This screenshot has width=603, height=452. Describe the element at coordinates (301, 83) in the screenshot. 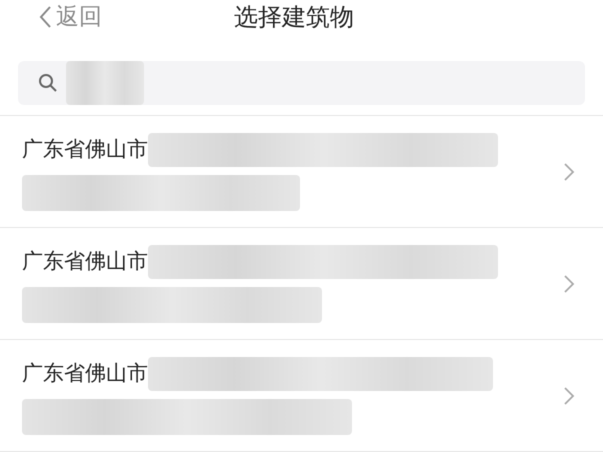

I see `search-field` at that location.